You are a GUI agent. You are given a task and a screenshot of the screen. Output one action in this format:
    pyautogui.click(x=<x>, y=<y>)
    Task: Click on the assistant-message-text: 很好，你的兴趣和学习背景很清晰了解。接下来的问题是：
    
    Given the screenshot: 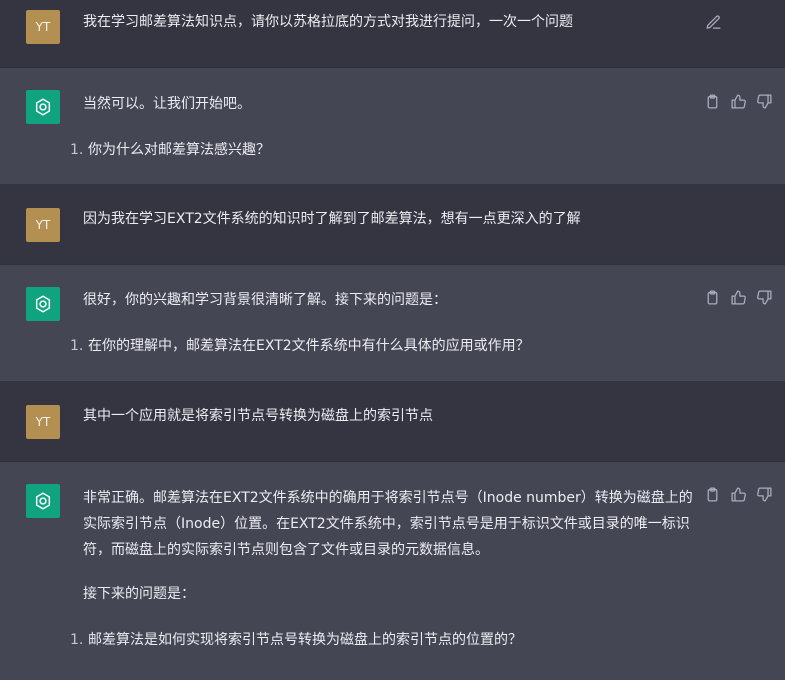 What is the action you would take?
    pyautogui.click(x=393, y=300)
    